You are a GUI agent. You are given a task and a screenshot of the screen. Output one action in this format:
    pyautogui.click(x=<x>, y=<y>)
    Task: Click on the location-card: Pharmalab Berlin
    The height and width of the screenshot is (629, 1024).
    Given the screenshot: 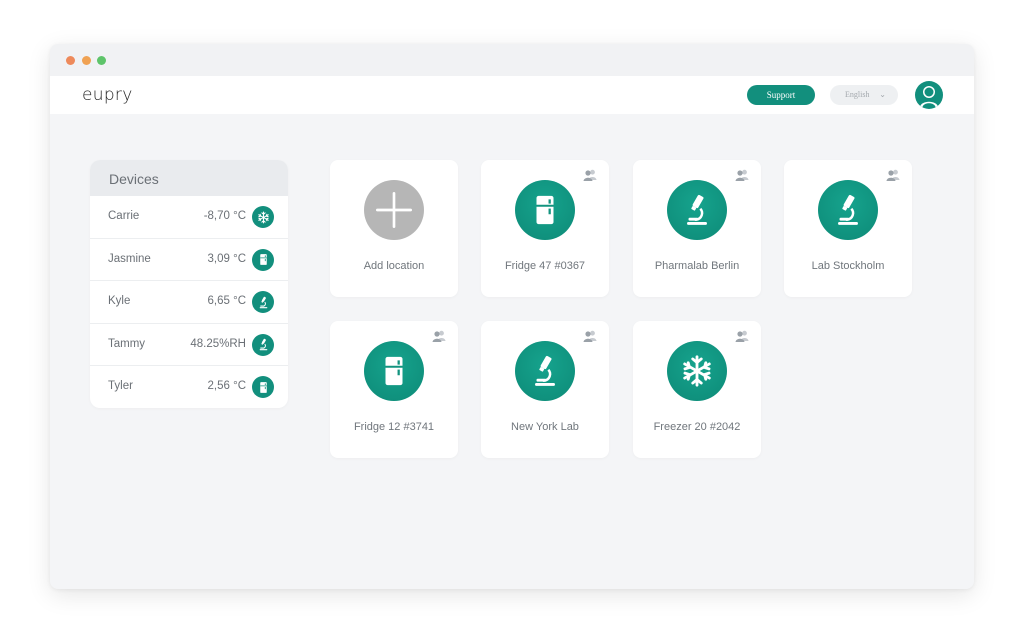 What is the action you would take?
    pyautogui.click(x=697, y=228)
    